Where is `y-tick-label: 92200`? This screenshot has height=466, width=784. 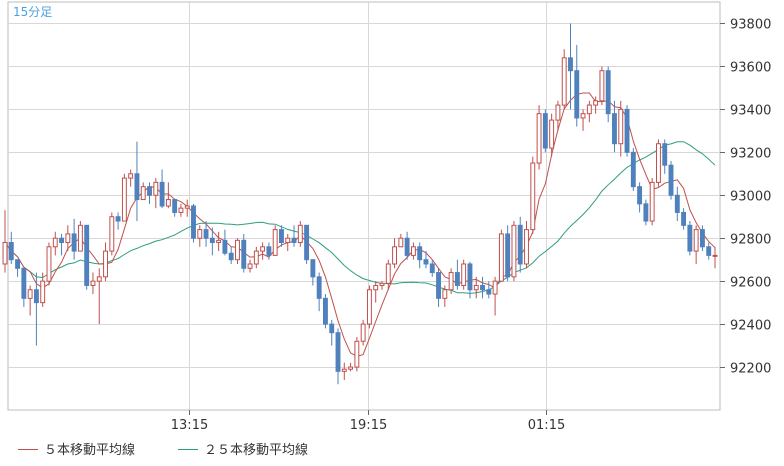
y-tick-label: 92200 is located at coordinates (750, 369).